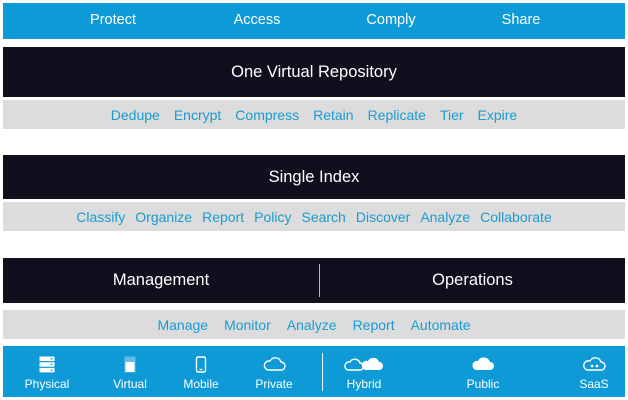  I want to click on management-operations-header: Management Operations, so click(314, 280).